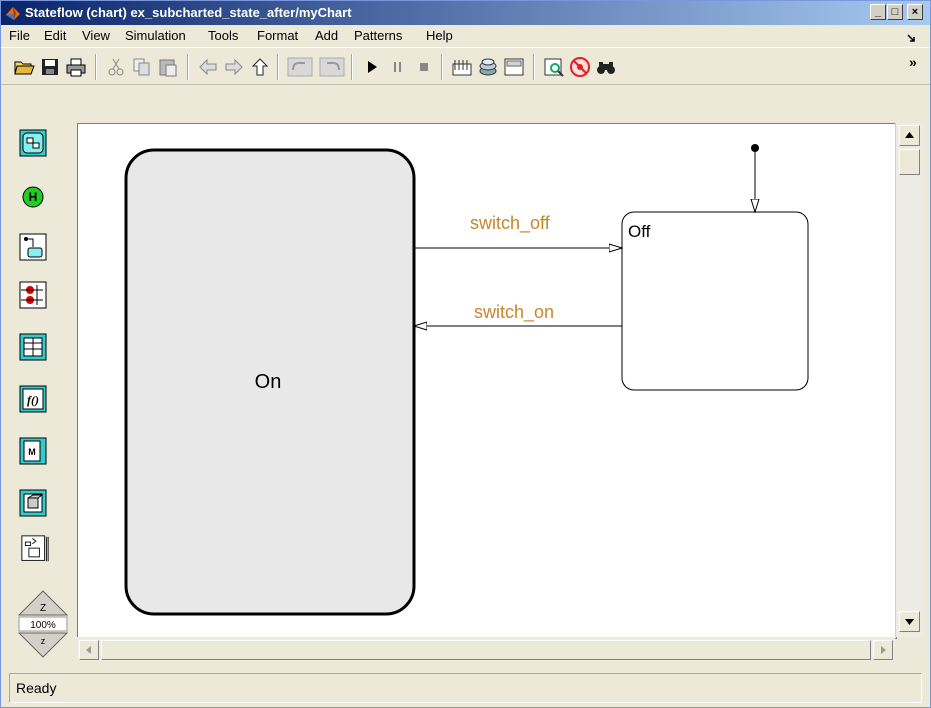 Image resolution: width=931 pixels, height=708 pixels. I want to click on scroll-left-button, so click(89, 650).